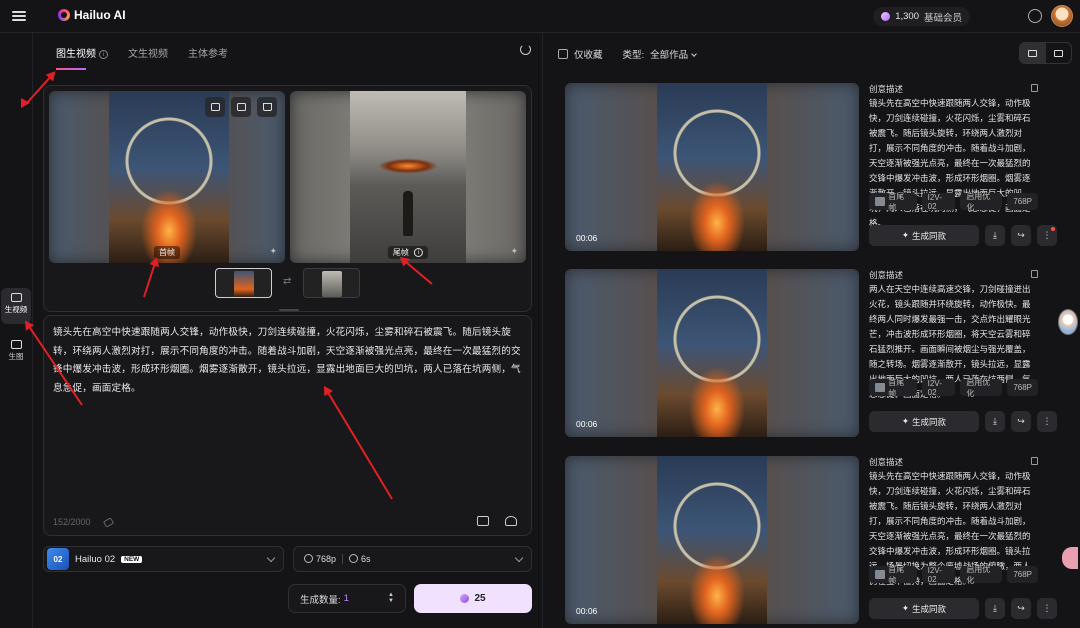 The width and height of the screenshot is (1080, 628). Describe the element at coordinates (215, 107) in the screenshot. I see `replace-image-icon` at that location.